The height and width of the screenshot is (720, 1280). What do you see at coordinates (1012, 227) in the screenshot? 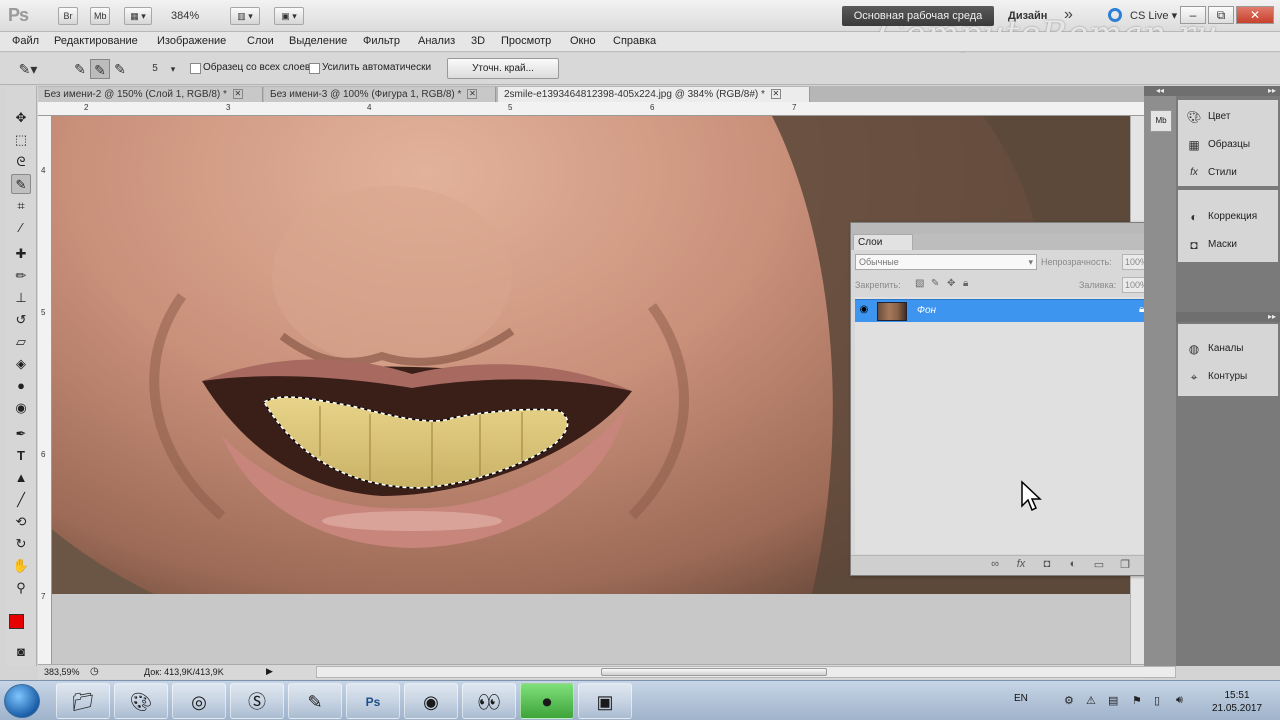
I see `layers-panel-header: ◂◂ ✕` at bounding box center [1012, 227].